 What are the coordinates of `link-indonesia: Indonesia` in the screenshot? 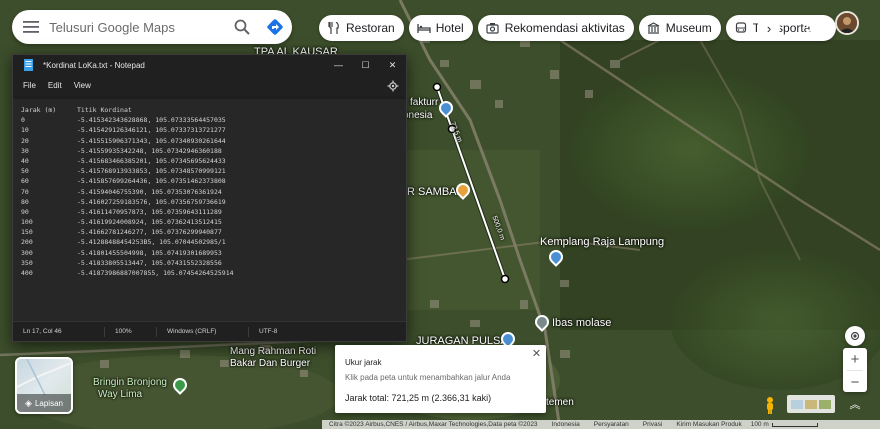 It's located at (566, 424).